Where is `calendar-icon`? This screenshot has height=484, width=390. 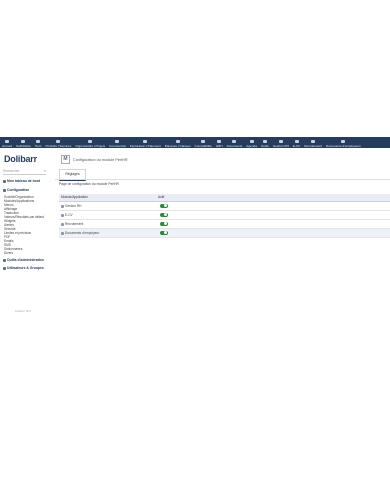 calendar-icon is located at coordinates (251, 141).